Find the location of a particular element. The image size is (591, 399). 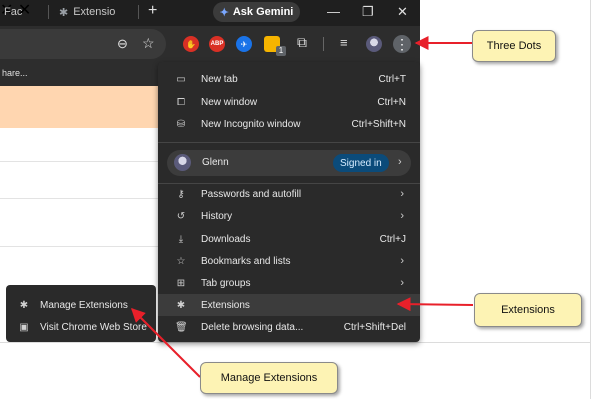

callout-extensions: Extensions is located at coordinates (528, 310).